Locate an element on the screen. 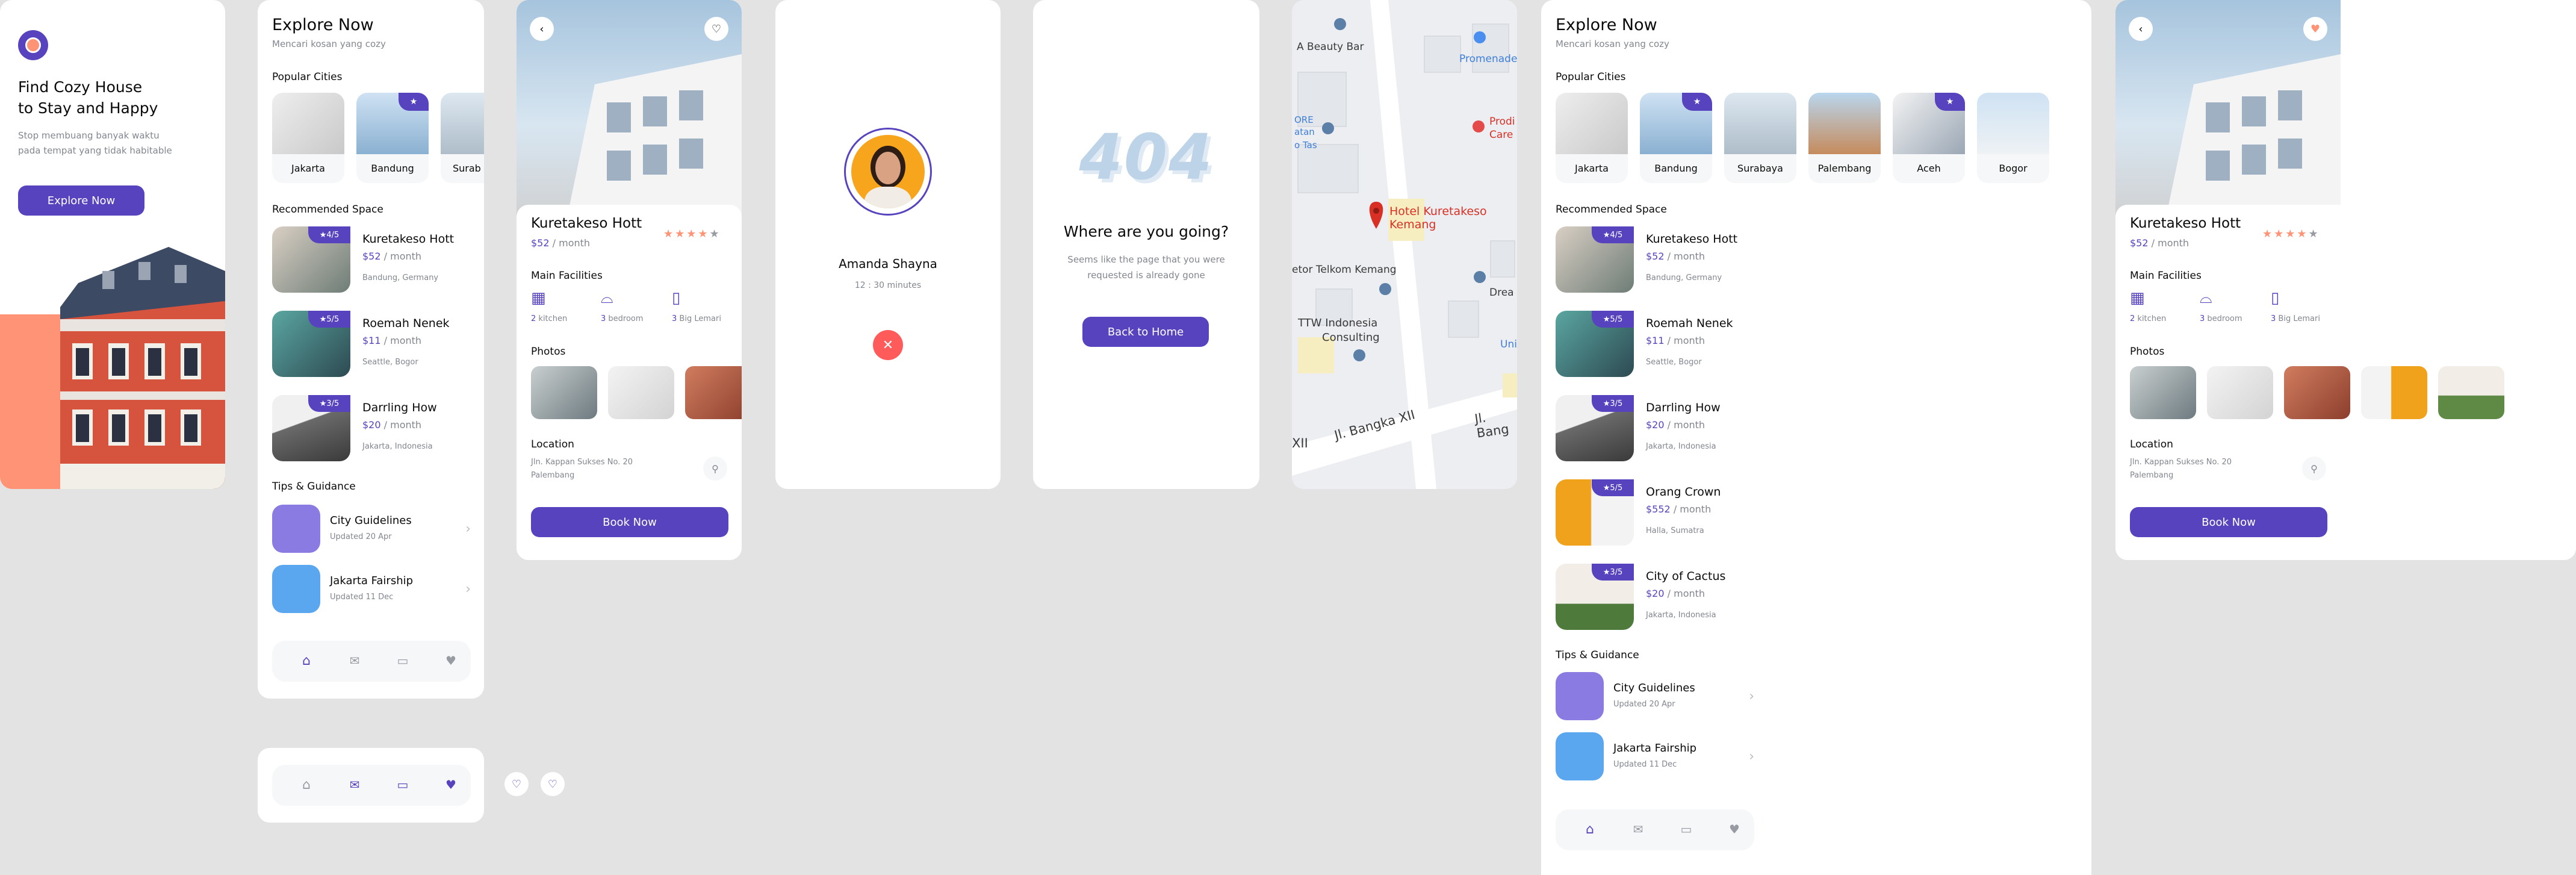 The image size is (2576, 875). bottom-nav-variant: ⌂ ✉ ▭ ♥ is located at coordinates (371, 786).